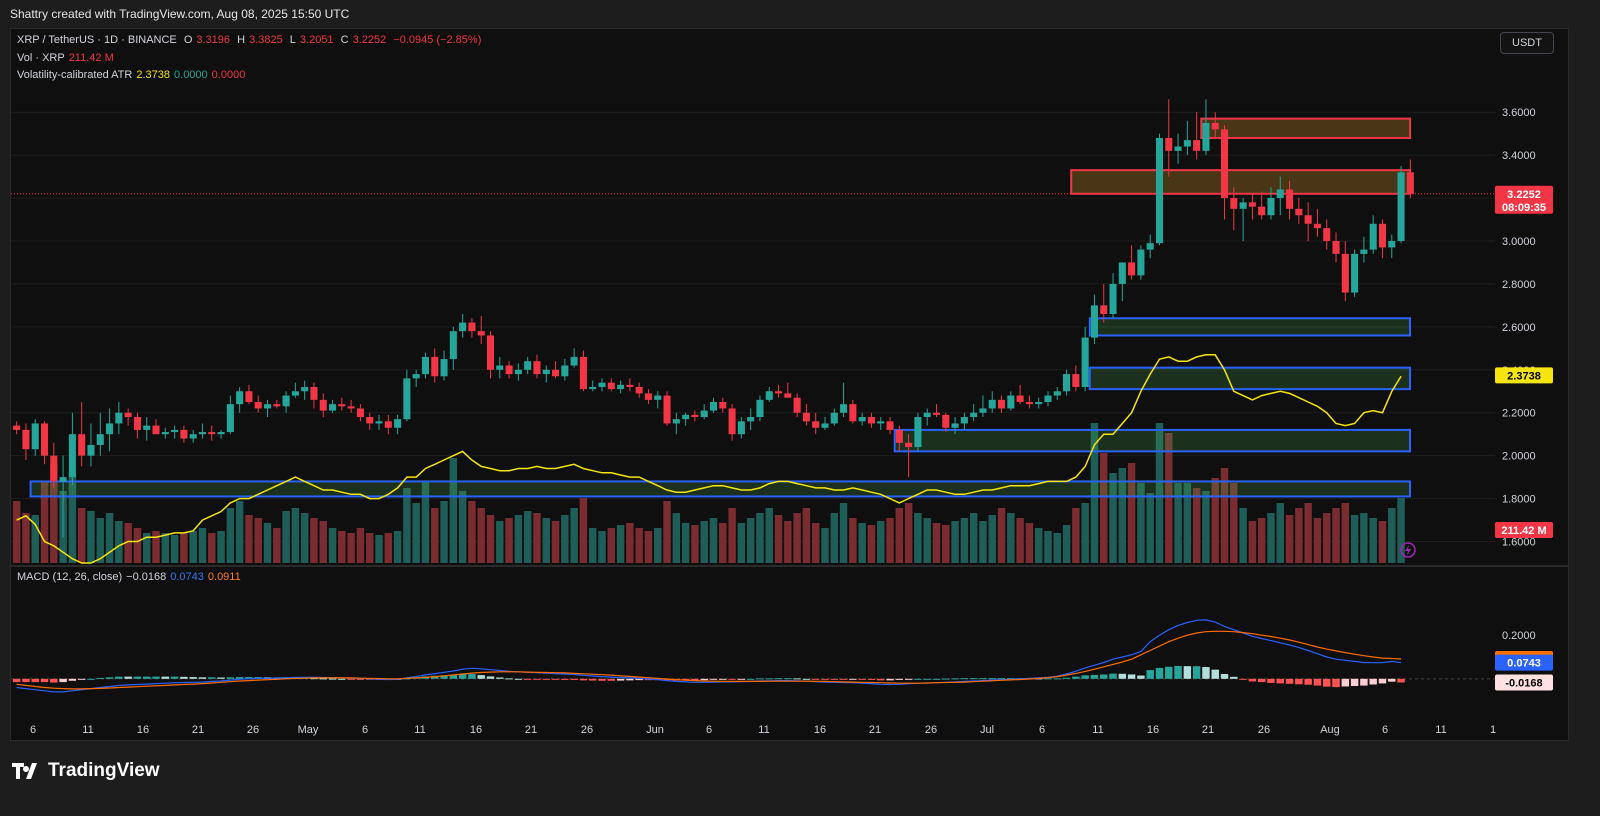 This screenshot has height=816, width=1600. Describe the element at coordinates (1519, 113) in the screenshot. I see `price-tick-label: 3.6000` at that location.